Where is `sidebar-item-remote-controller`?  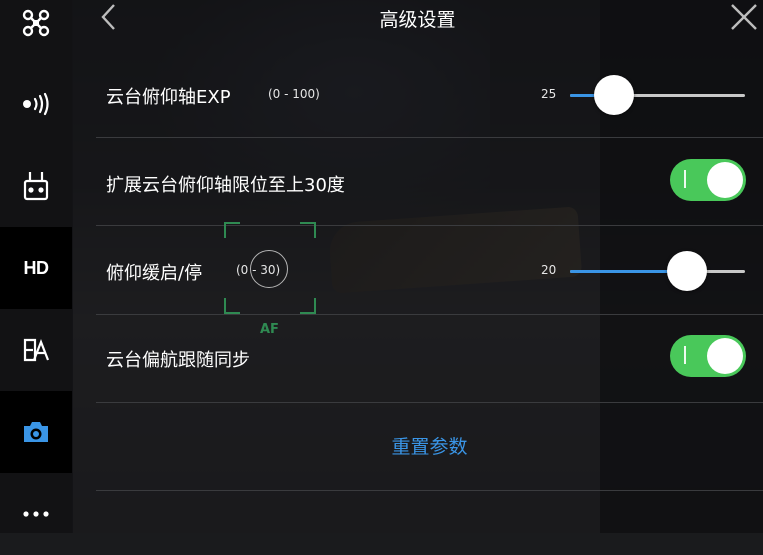 sidebar-item-remote-controller is located at coordinates (36, 186).